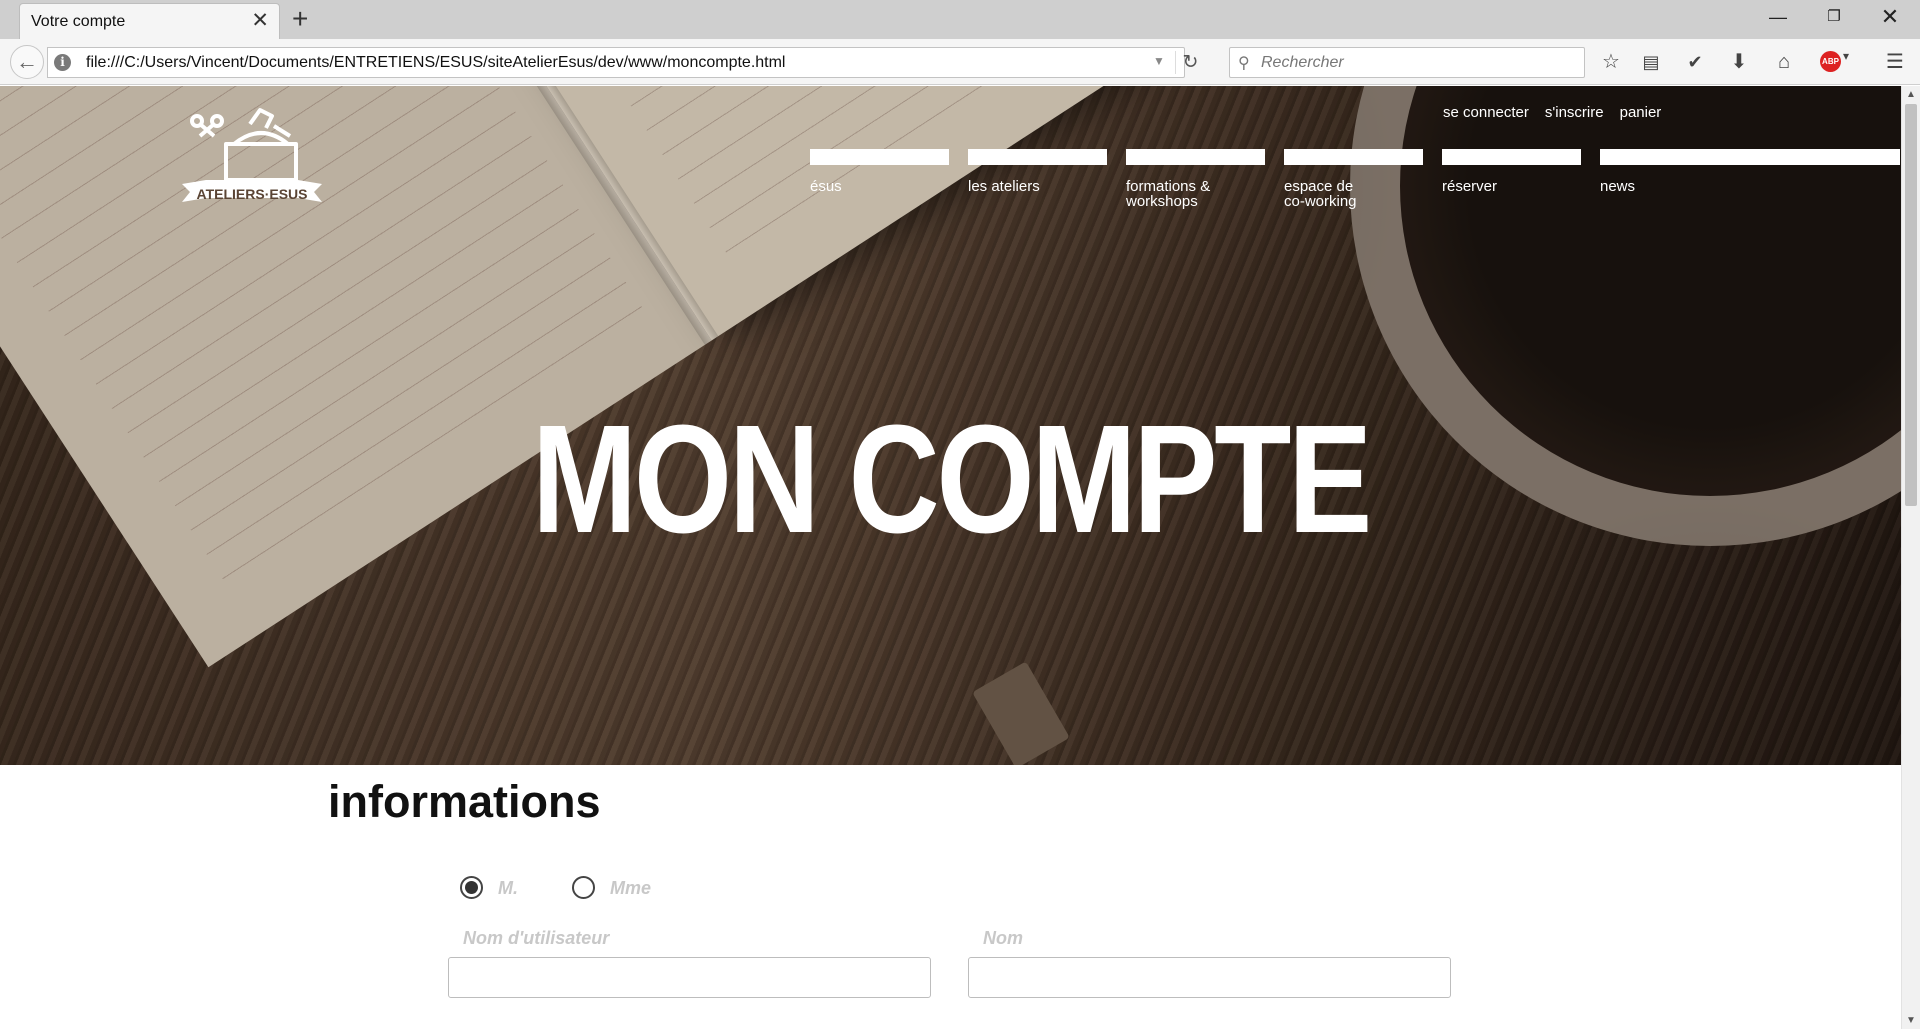 The width and height of the screenshot is (1920, 1029). What do you see at coordinates (1159, 61) in the screenshot?
I see `url-dropdown-icon: ▼` at bounding box center [1159, 61].